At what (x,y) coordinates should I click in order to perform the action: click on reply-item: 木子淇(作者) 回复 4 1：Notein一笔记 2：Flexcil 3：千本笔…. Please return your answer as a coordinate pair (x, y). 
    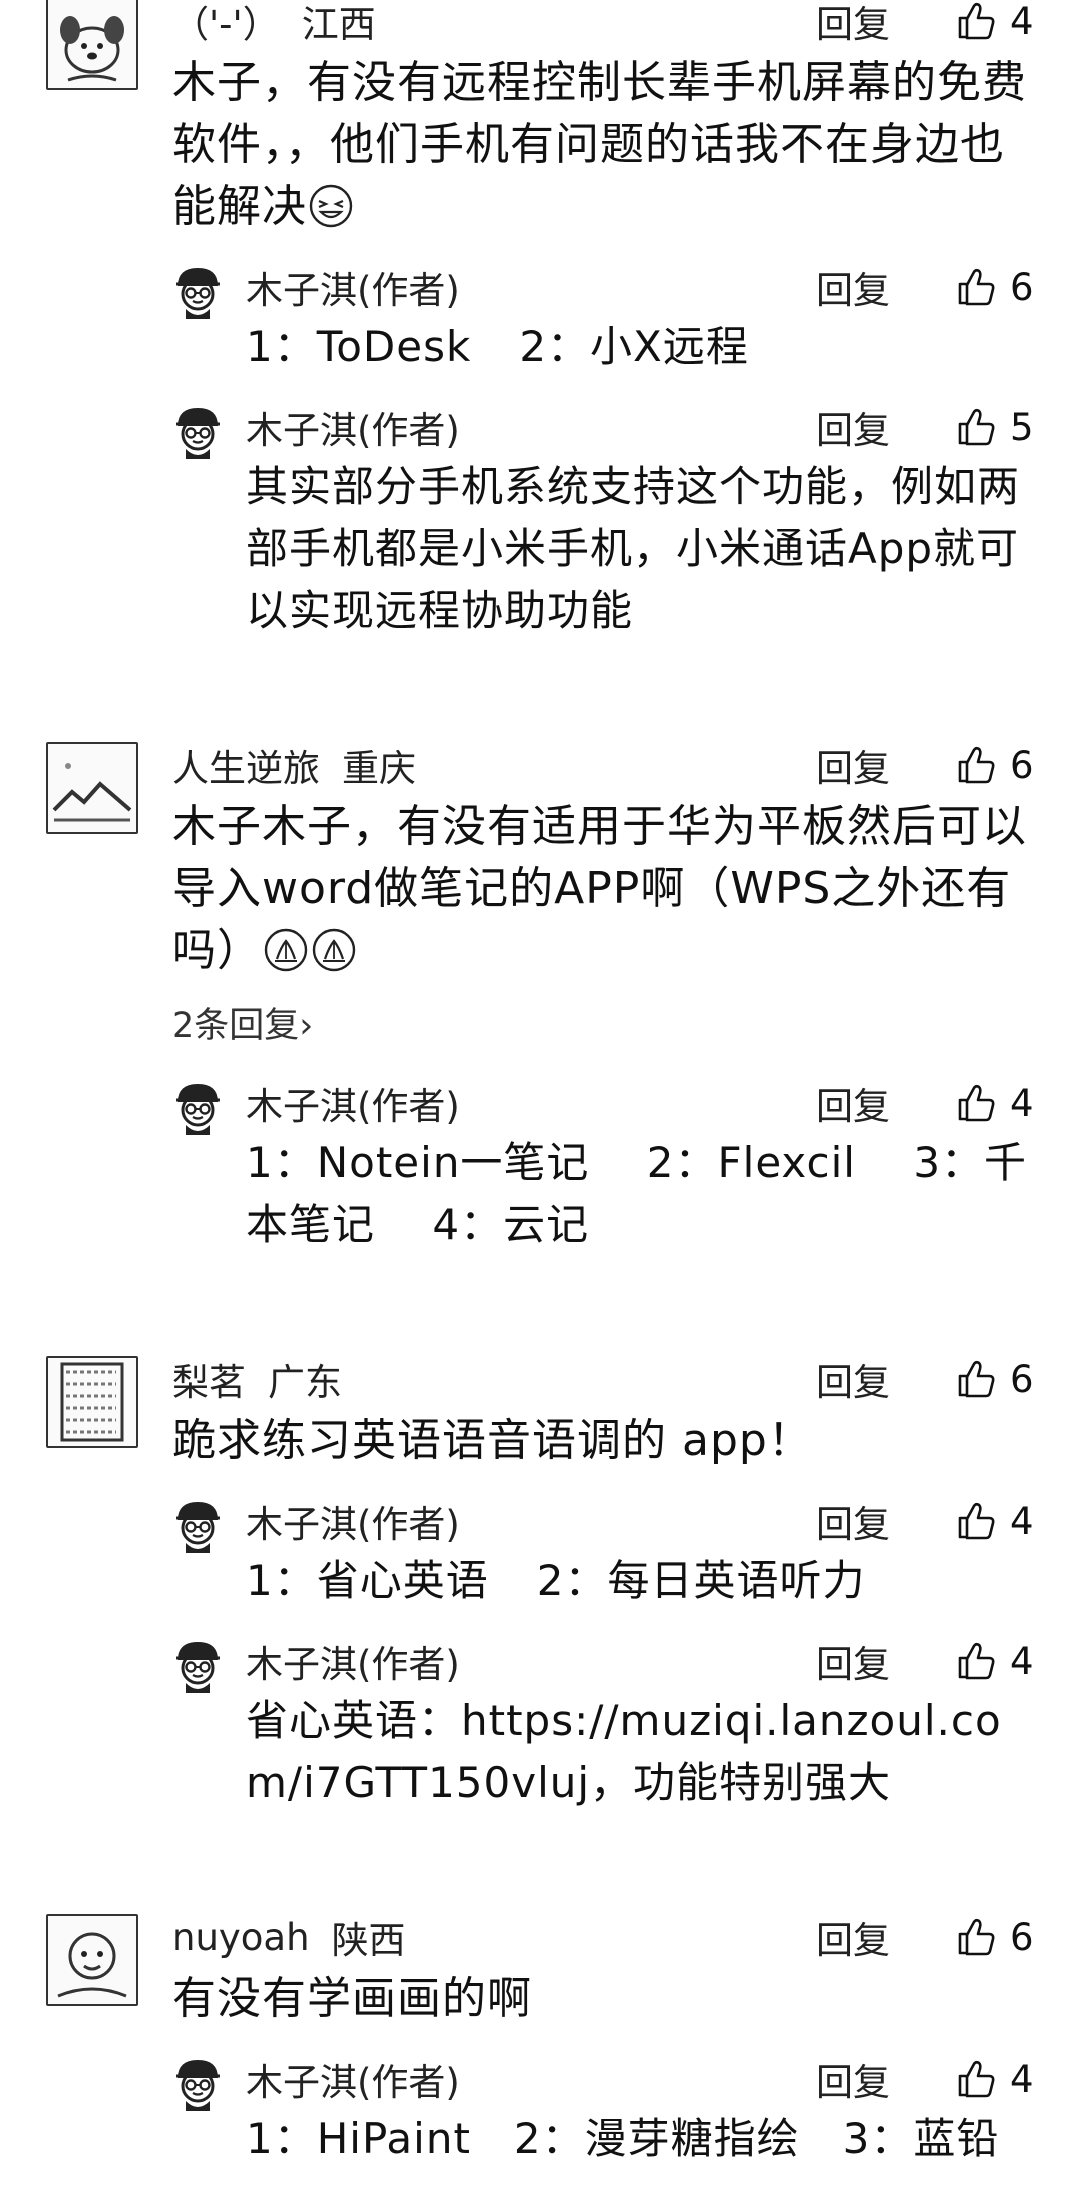
    Looking at the image, I should click on (606, 1165).